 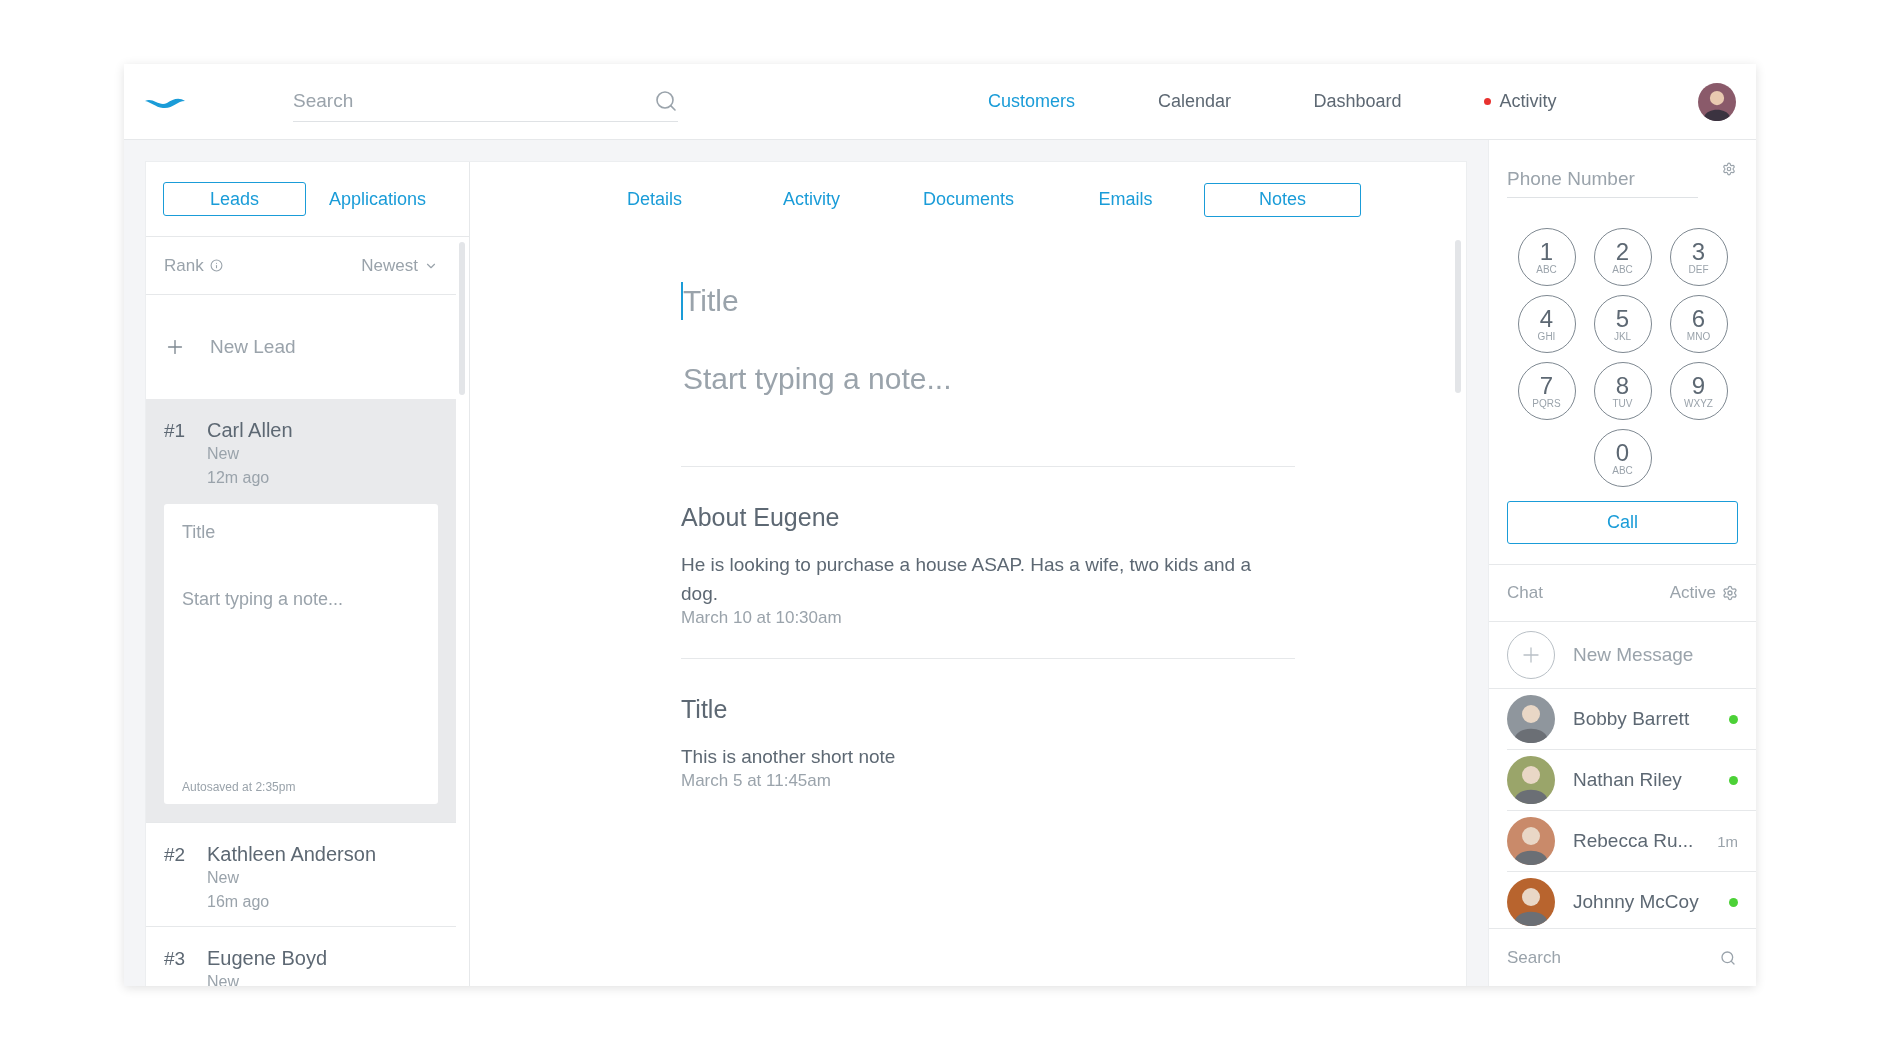 What do you see at coordinates (1525, 593) in the screenshot?
I see `chat-title: Chat` at bounding box center [1525, 593].